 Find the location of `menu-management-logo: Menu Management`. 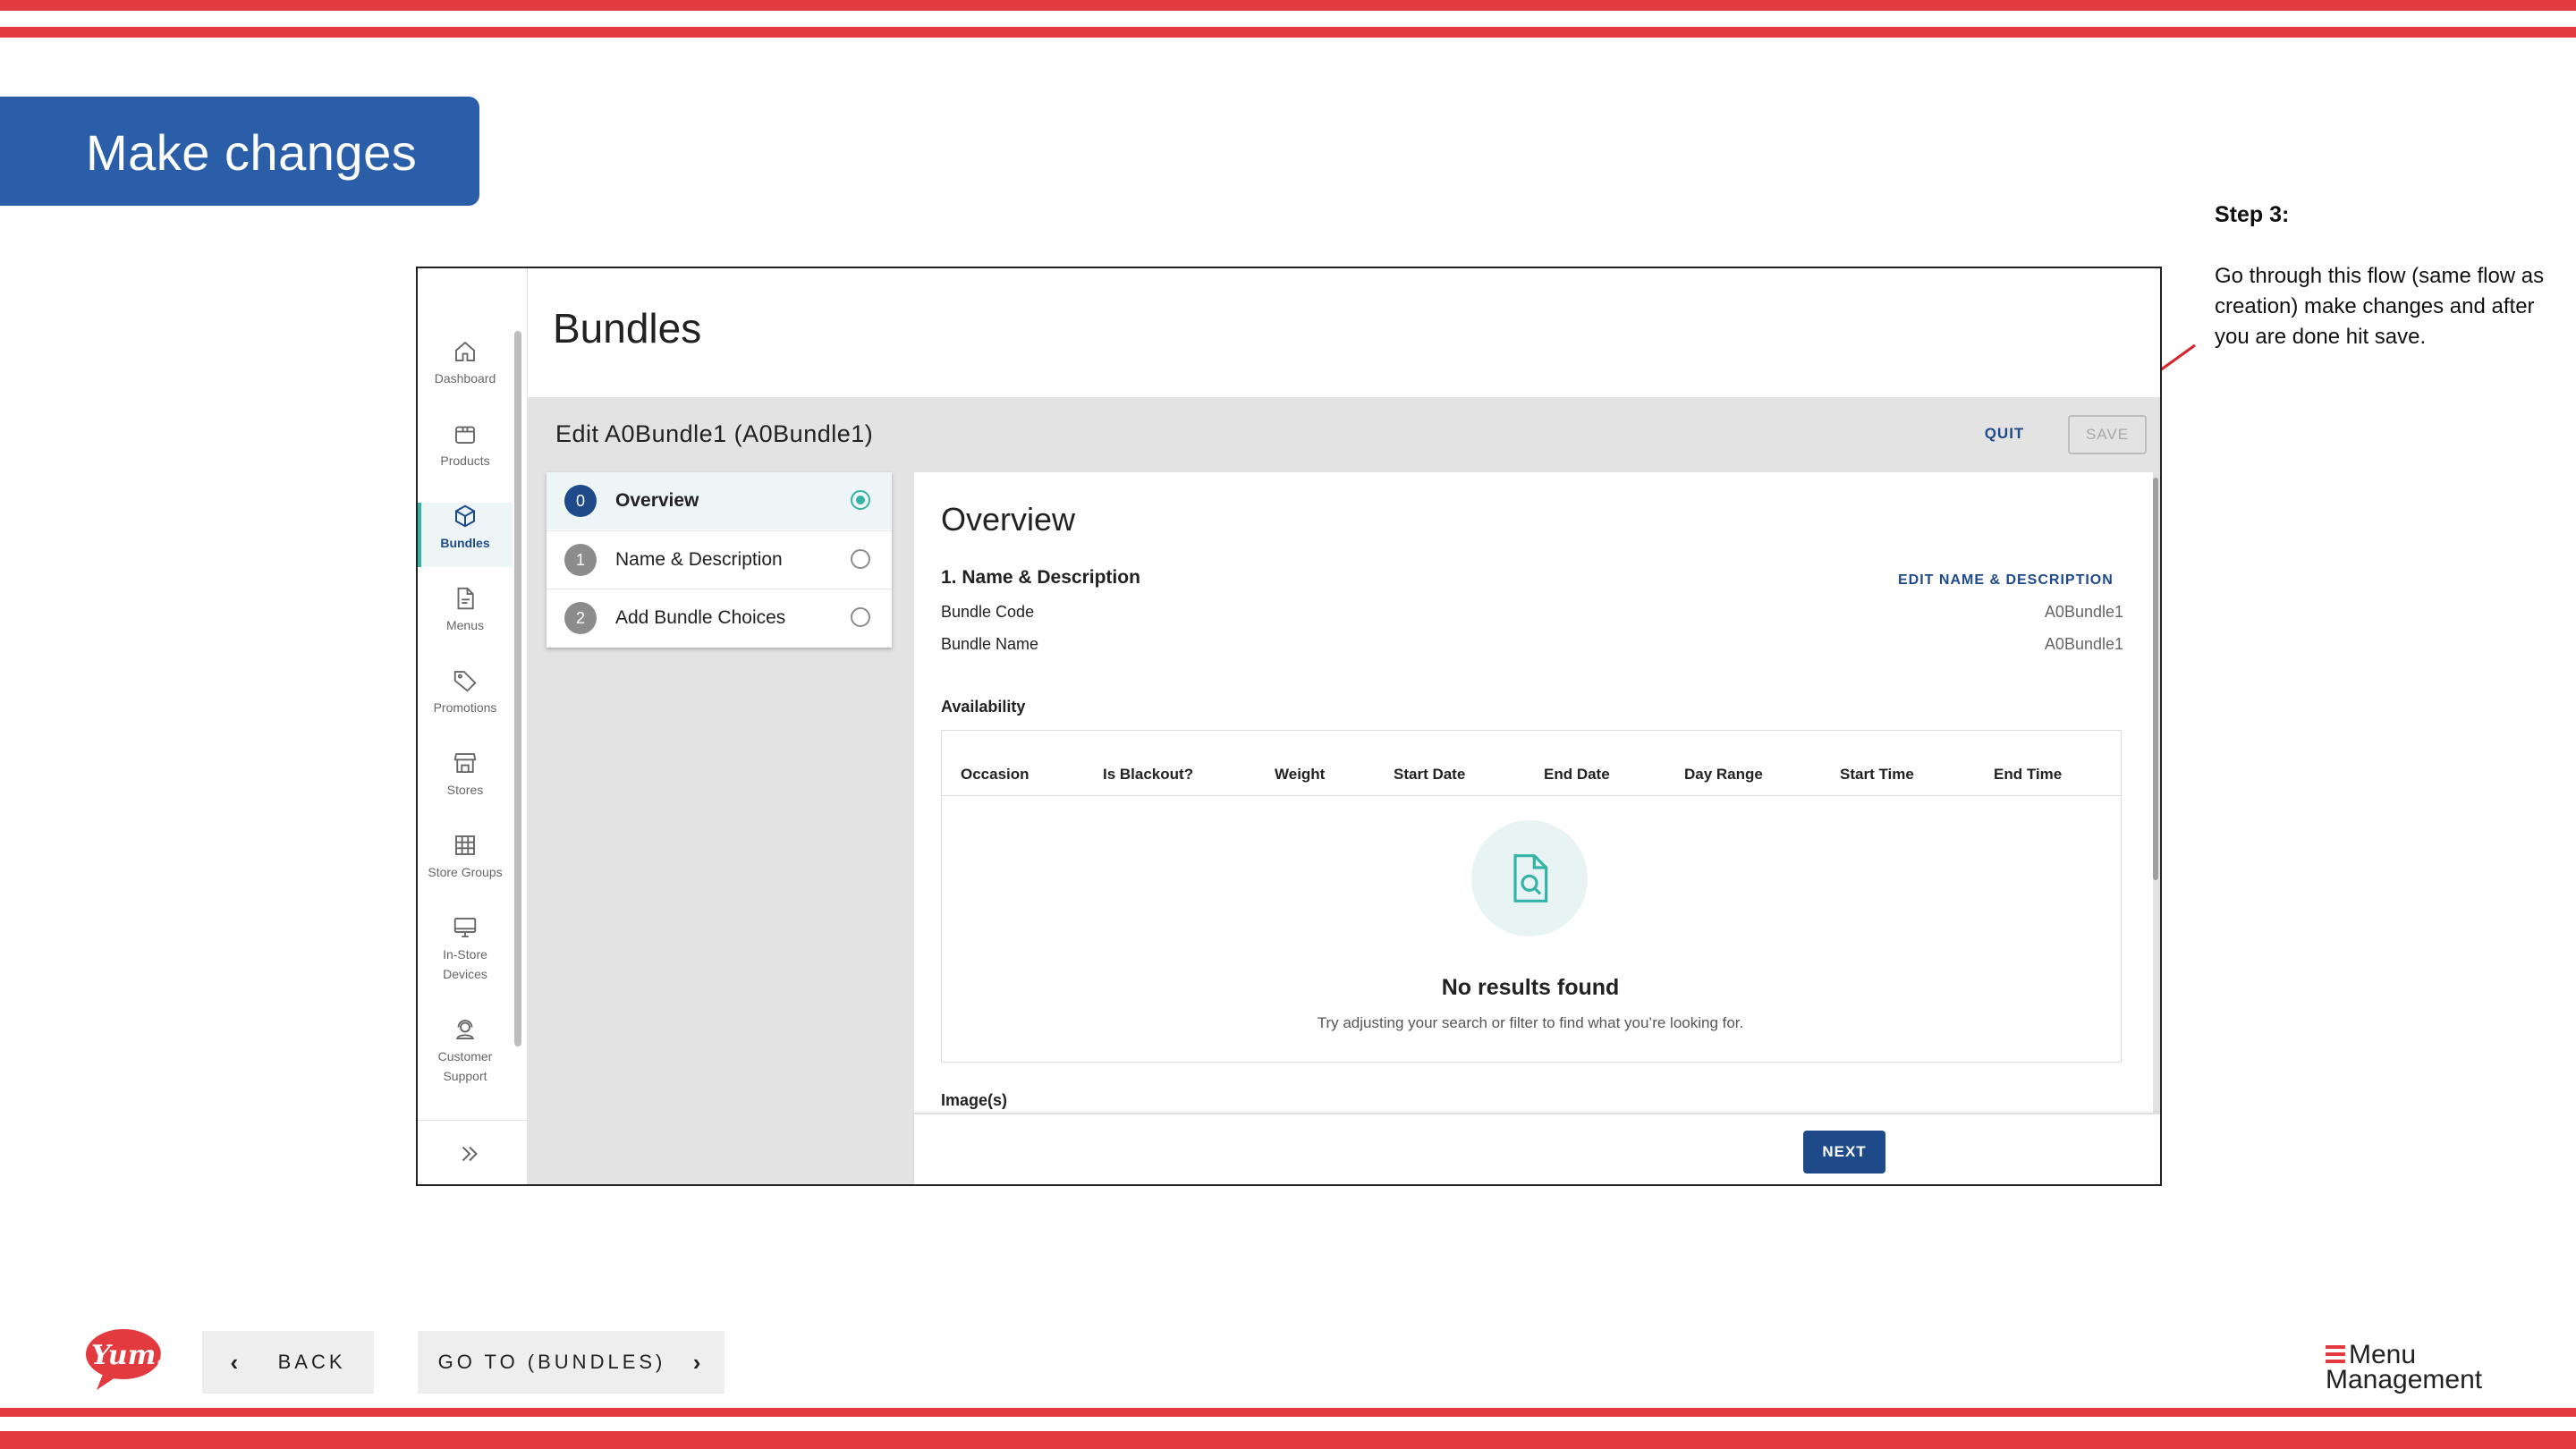

menu-management-logo: Menu Management is located at coordinates (2411, 1367).